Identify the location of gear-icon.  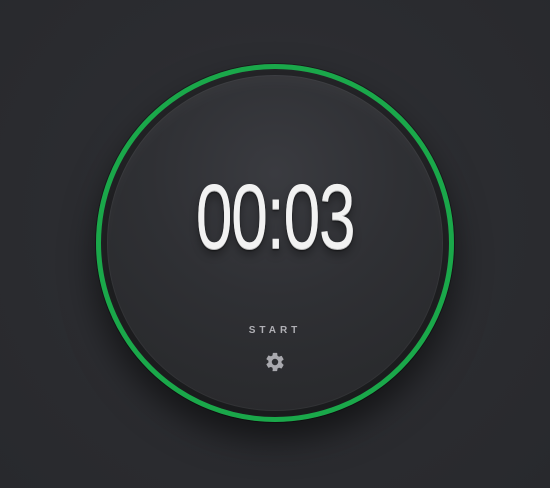
(275, 362).